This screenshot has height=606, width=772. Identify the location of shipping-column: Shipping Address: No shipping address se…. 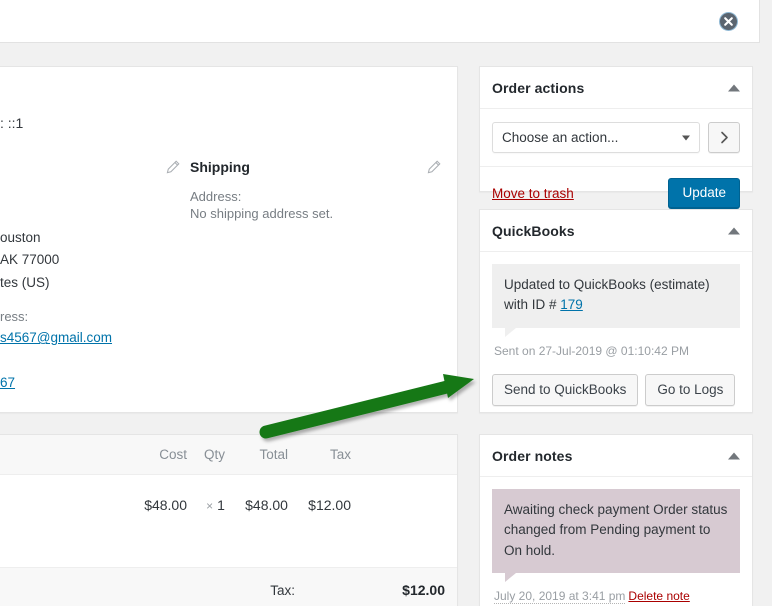
(303, 190).